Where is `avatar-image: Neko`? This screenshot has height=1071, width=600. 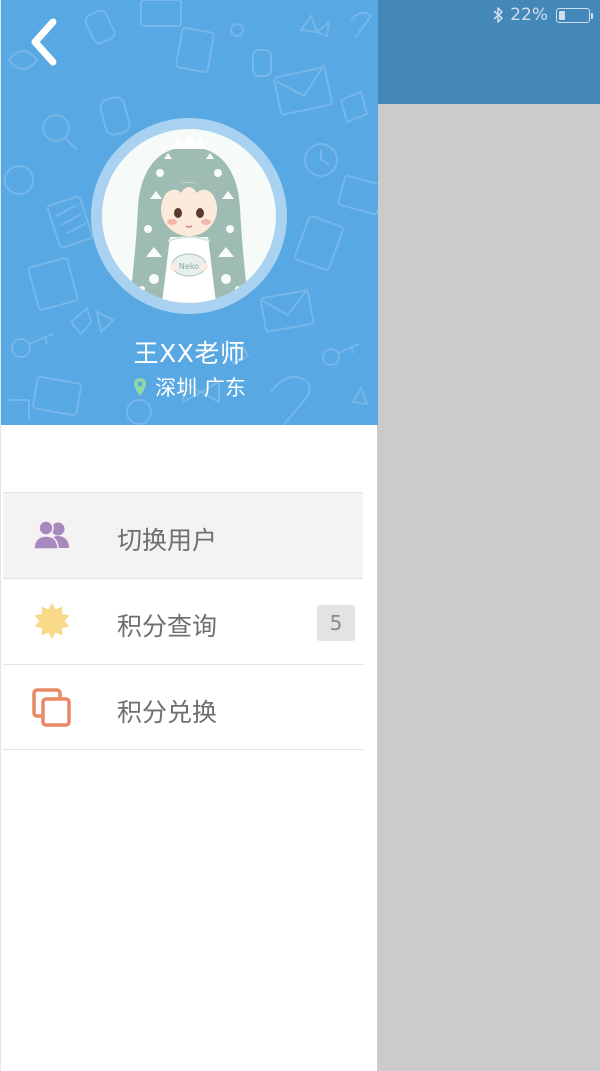 avatar-image: Neko is located at coordinates (189, 216).